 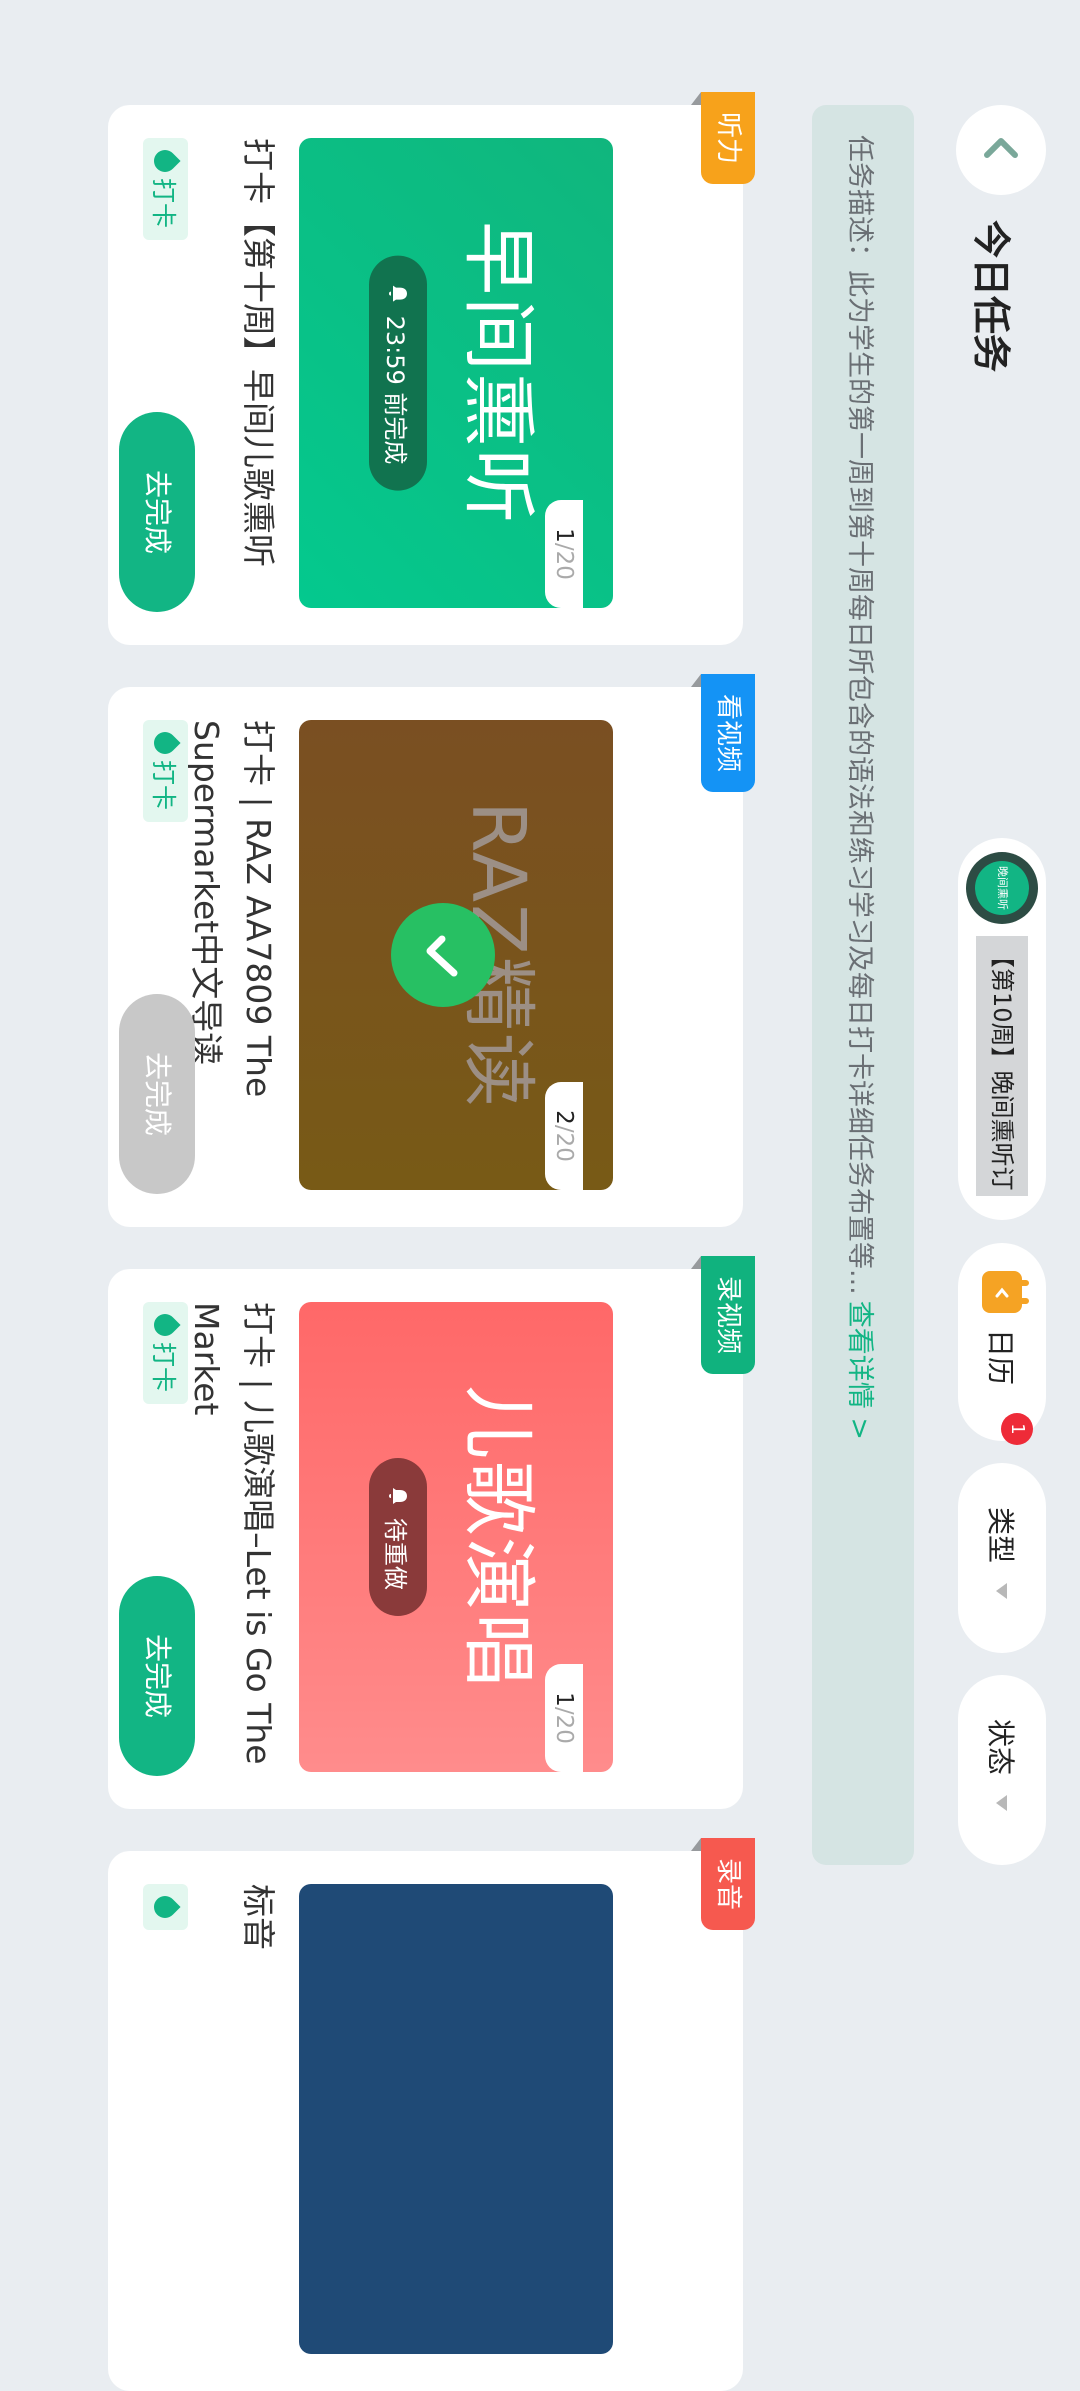 What do you see at coordinates (1000, 1747) in the screenshot?
I see `state-filter-label: 状态` at bounding box center [1000, 1747].